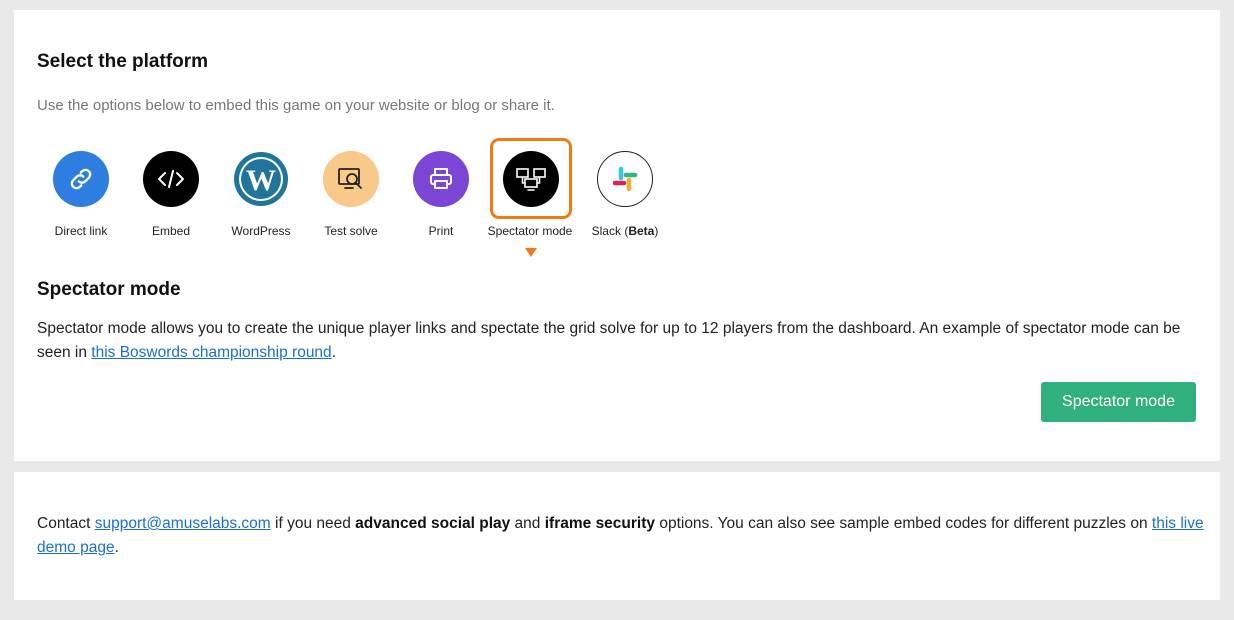  I want to click on spectator-mode-button: Spectator mode, so click(1118, 402).